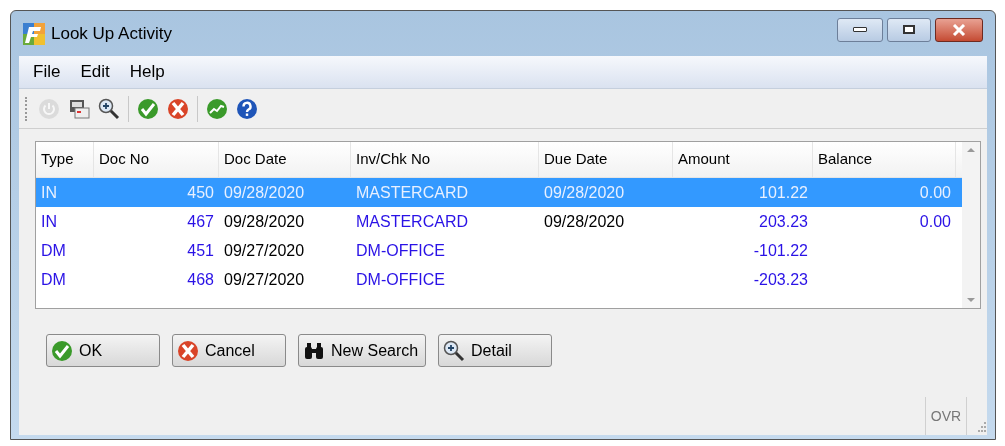 This screenshot has height=446, width=1005. What do you see at coordinates (783, 221) in the screenshot?
I see `table-cell-text: 203.23` at bounding box center [783, 221].